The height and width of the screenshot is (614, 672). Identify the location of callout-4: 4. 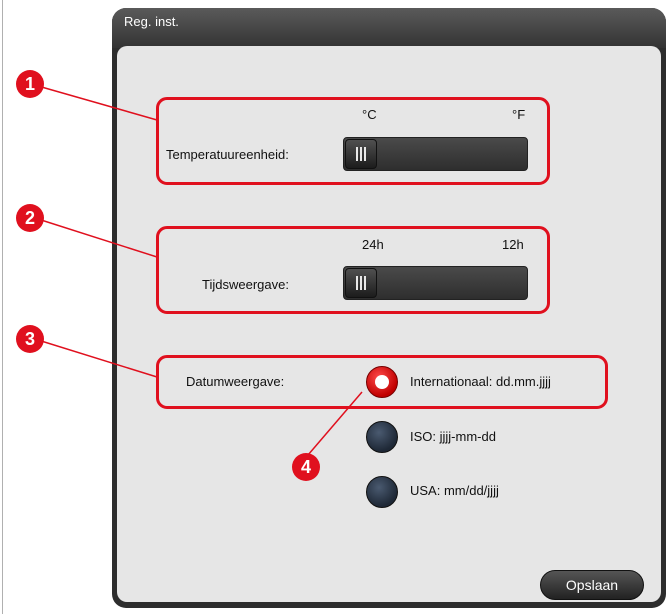
(306, 467).